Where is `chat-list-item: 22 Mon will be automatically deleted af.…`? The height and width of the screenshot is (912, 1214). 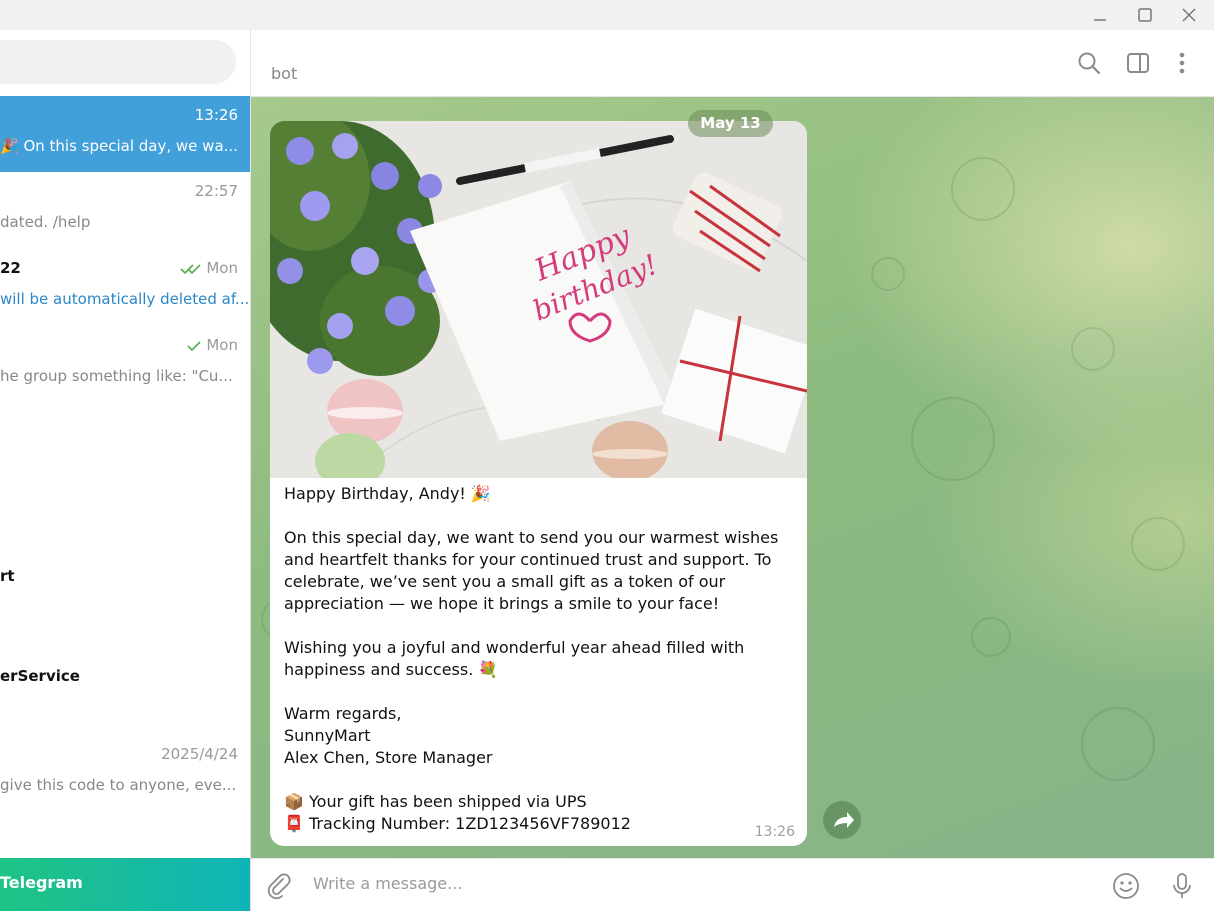
chat-list-item: 22 Mon will be automatically deleted af.… is located at coordinates (125, 287).